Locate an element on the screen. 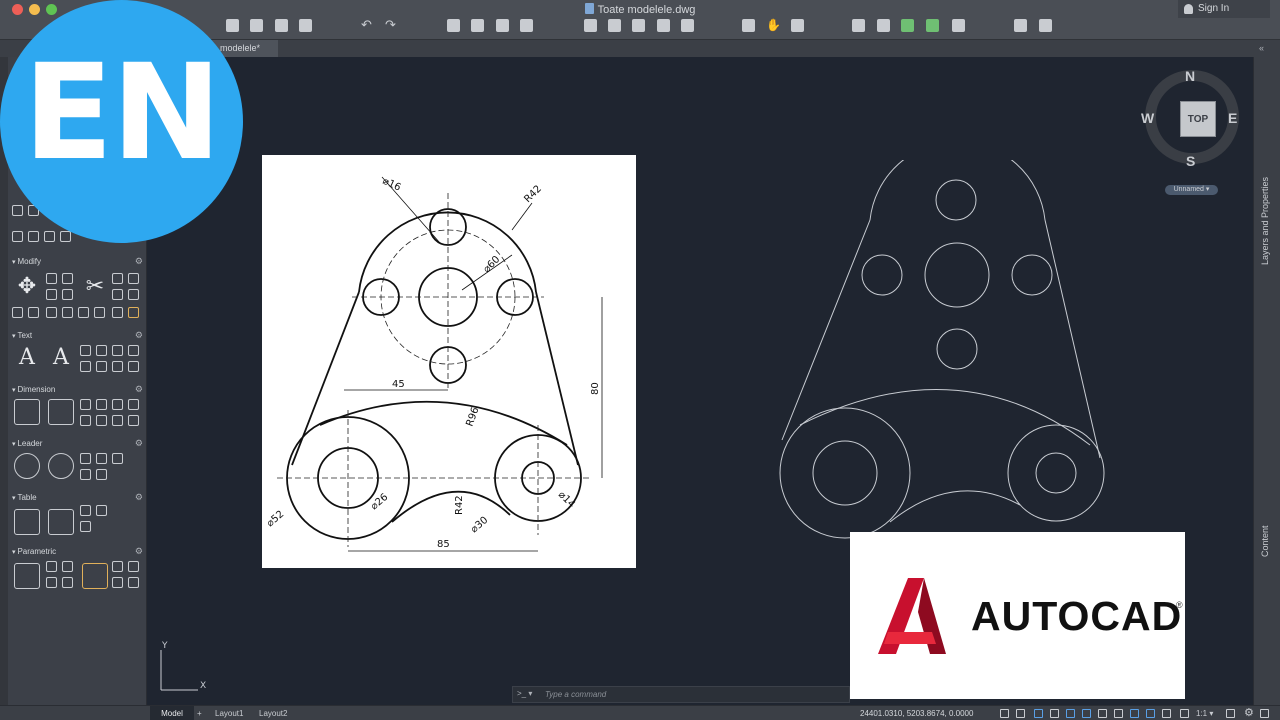 The height and width of the screenshot is (720, 1280). perpendicular-icon is located at coordinates (67, 582).